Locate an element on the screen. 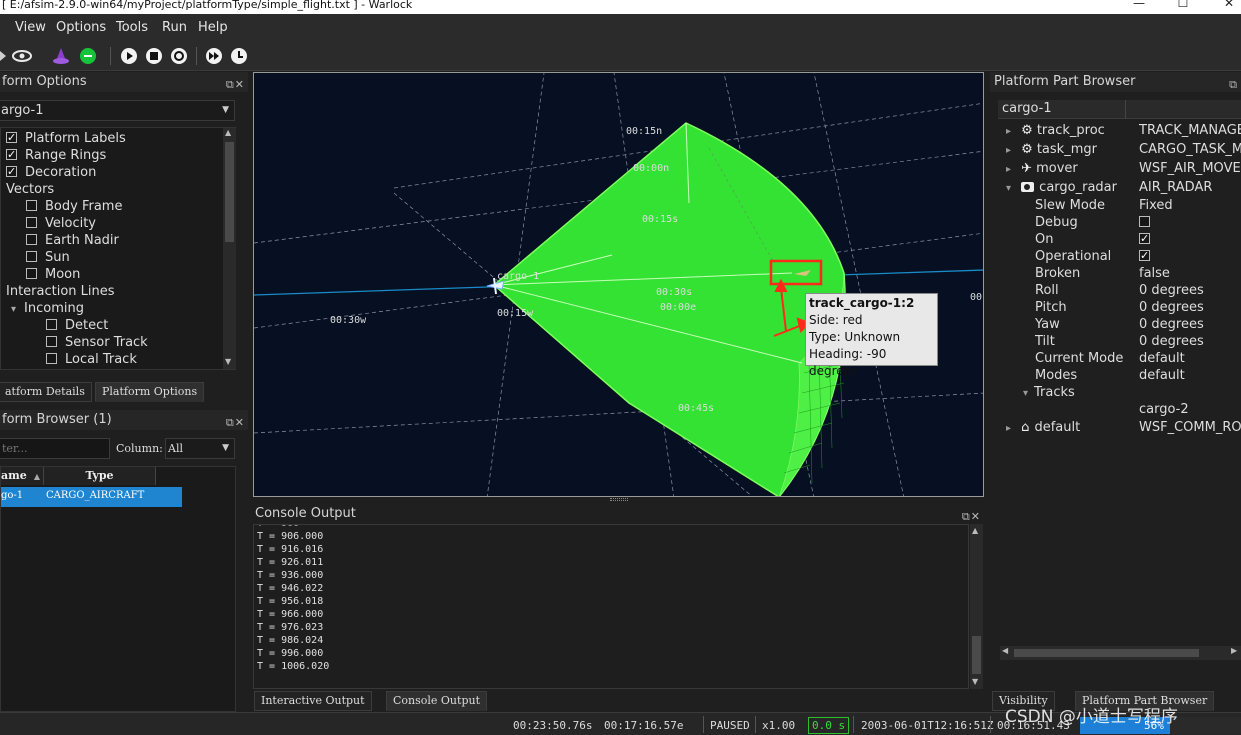  play-icon is located at coordinates (129, 56).